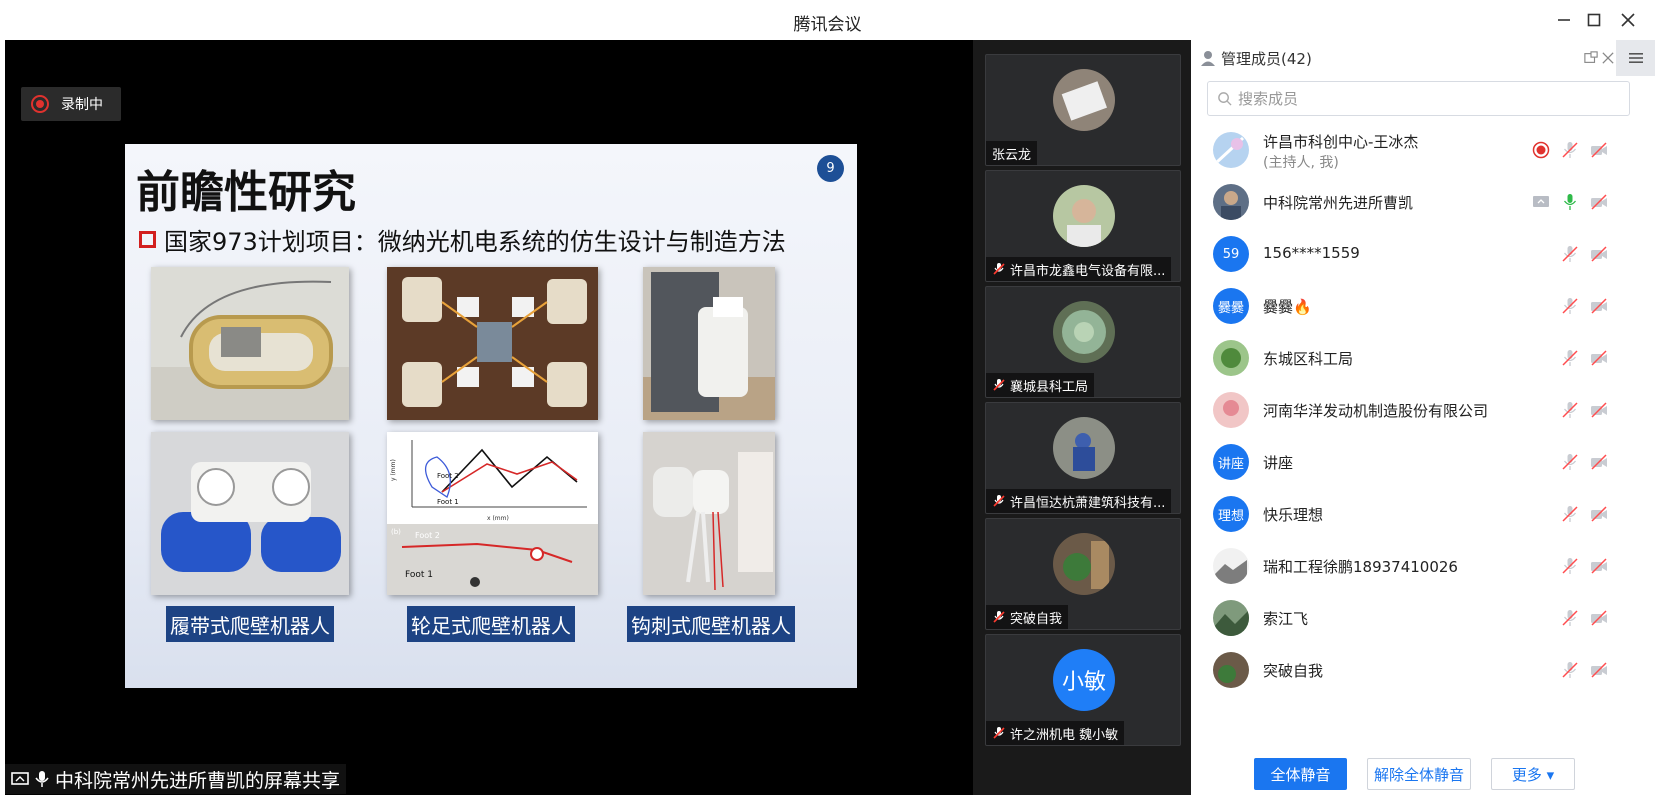  I want to click on member-row: 中科院常州先进所曹凯, so click(1423, 202).